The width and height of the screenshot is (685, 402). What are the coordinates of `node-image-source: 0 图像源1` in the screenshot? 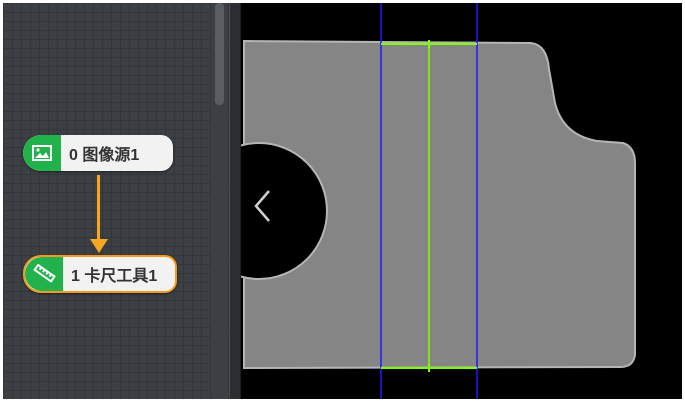 It's located at (98, 153).